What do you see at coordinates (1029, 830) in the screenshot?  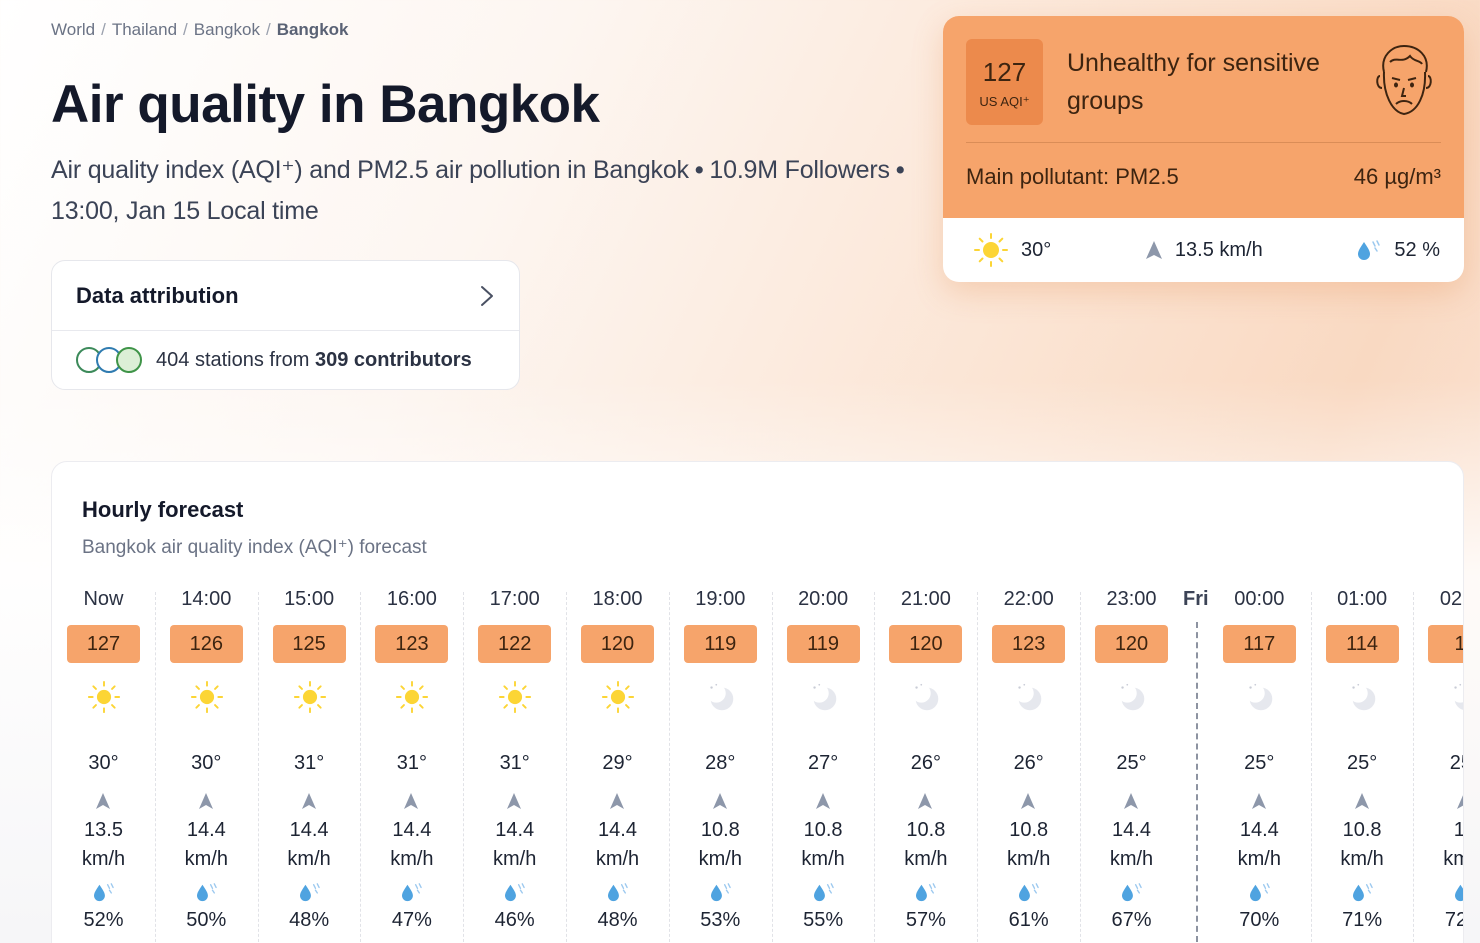 I see `wind-speed: 10.8` at bounding box center [1029, 830].